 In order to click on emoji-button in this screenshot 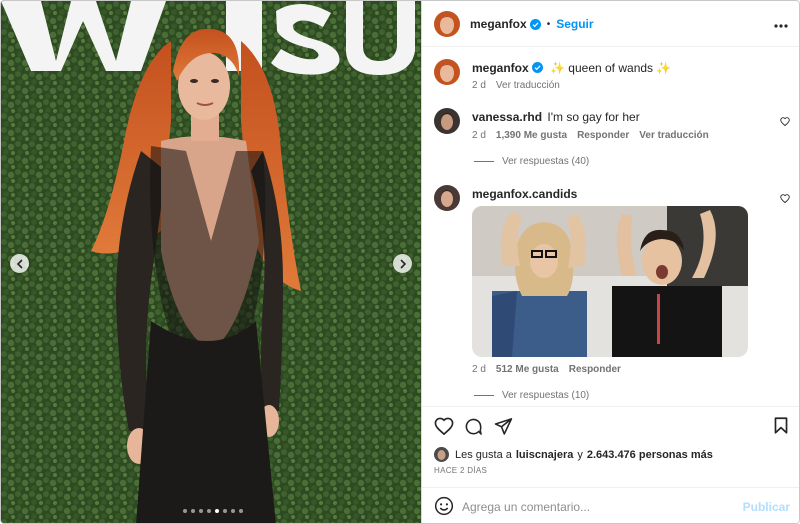, I will do `click(444, 507)`.